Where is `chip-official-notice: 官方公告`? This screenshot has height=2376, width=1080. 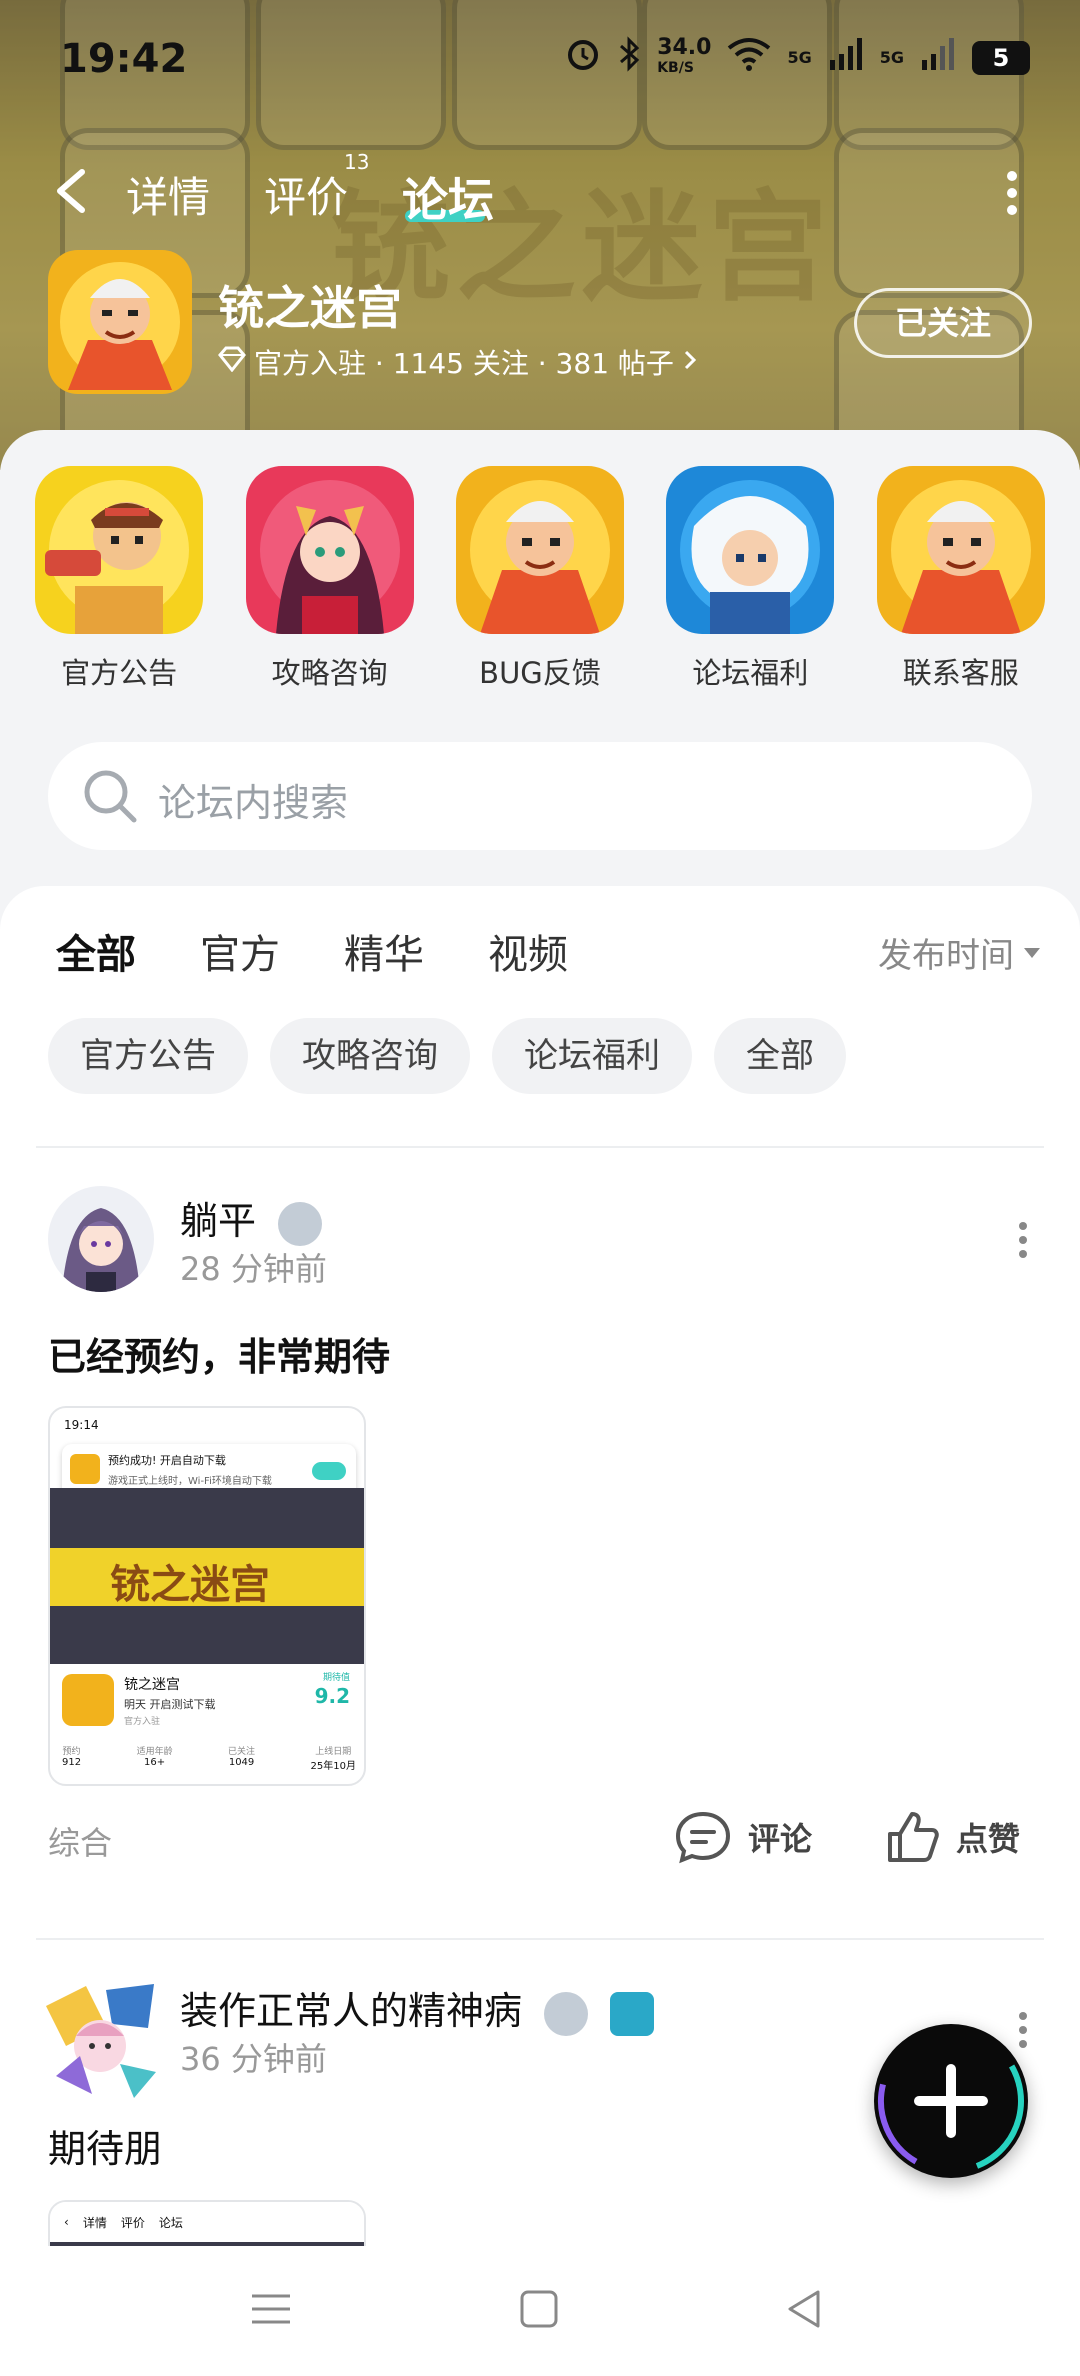
chip-official-notice: 官方公告 is located at coordinates (148, 1056).